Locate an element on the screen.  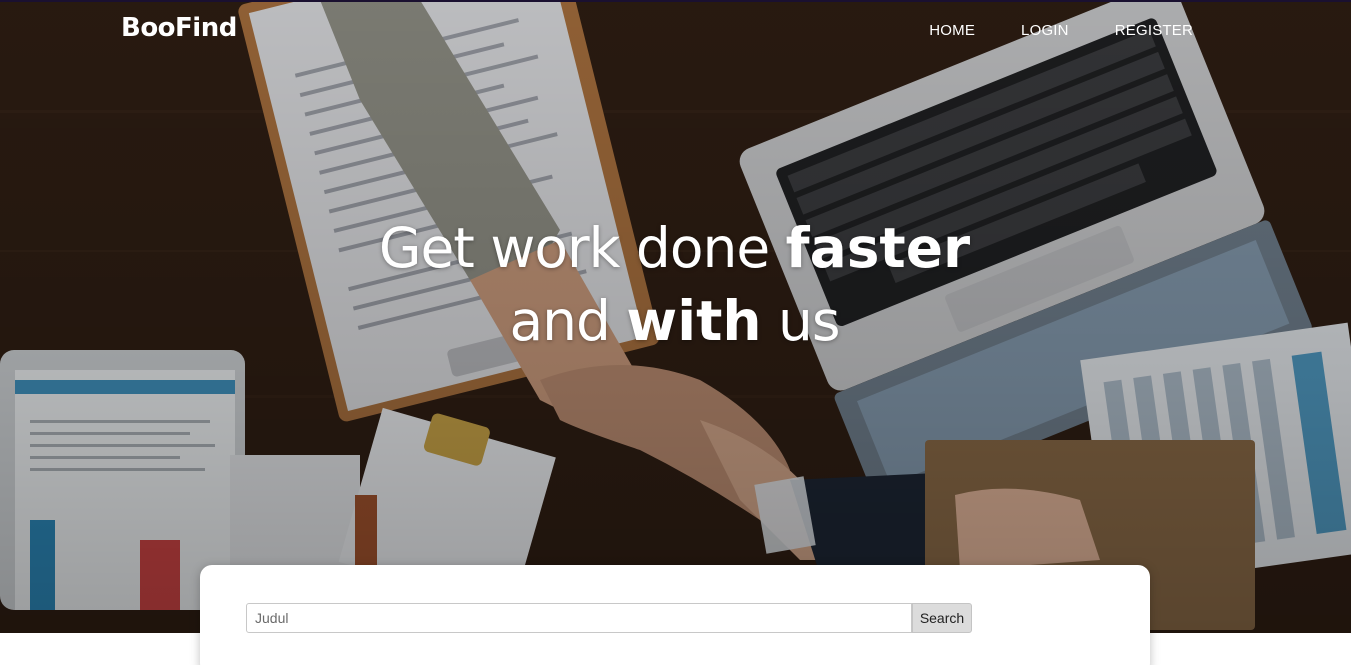
brand-logo: BooFind is located at coordinates (179, 28).